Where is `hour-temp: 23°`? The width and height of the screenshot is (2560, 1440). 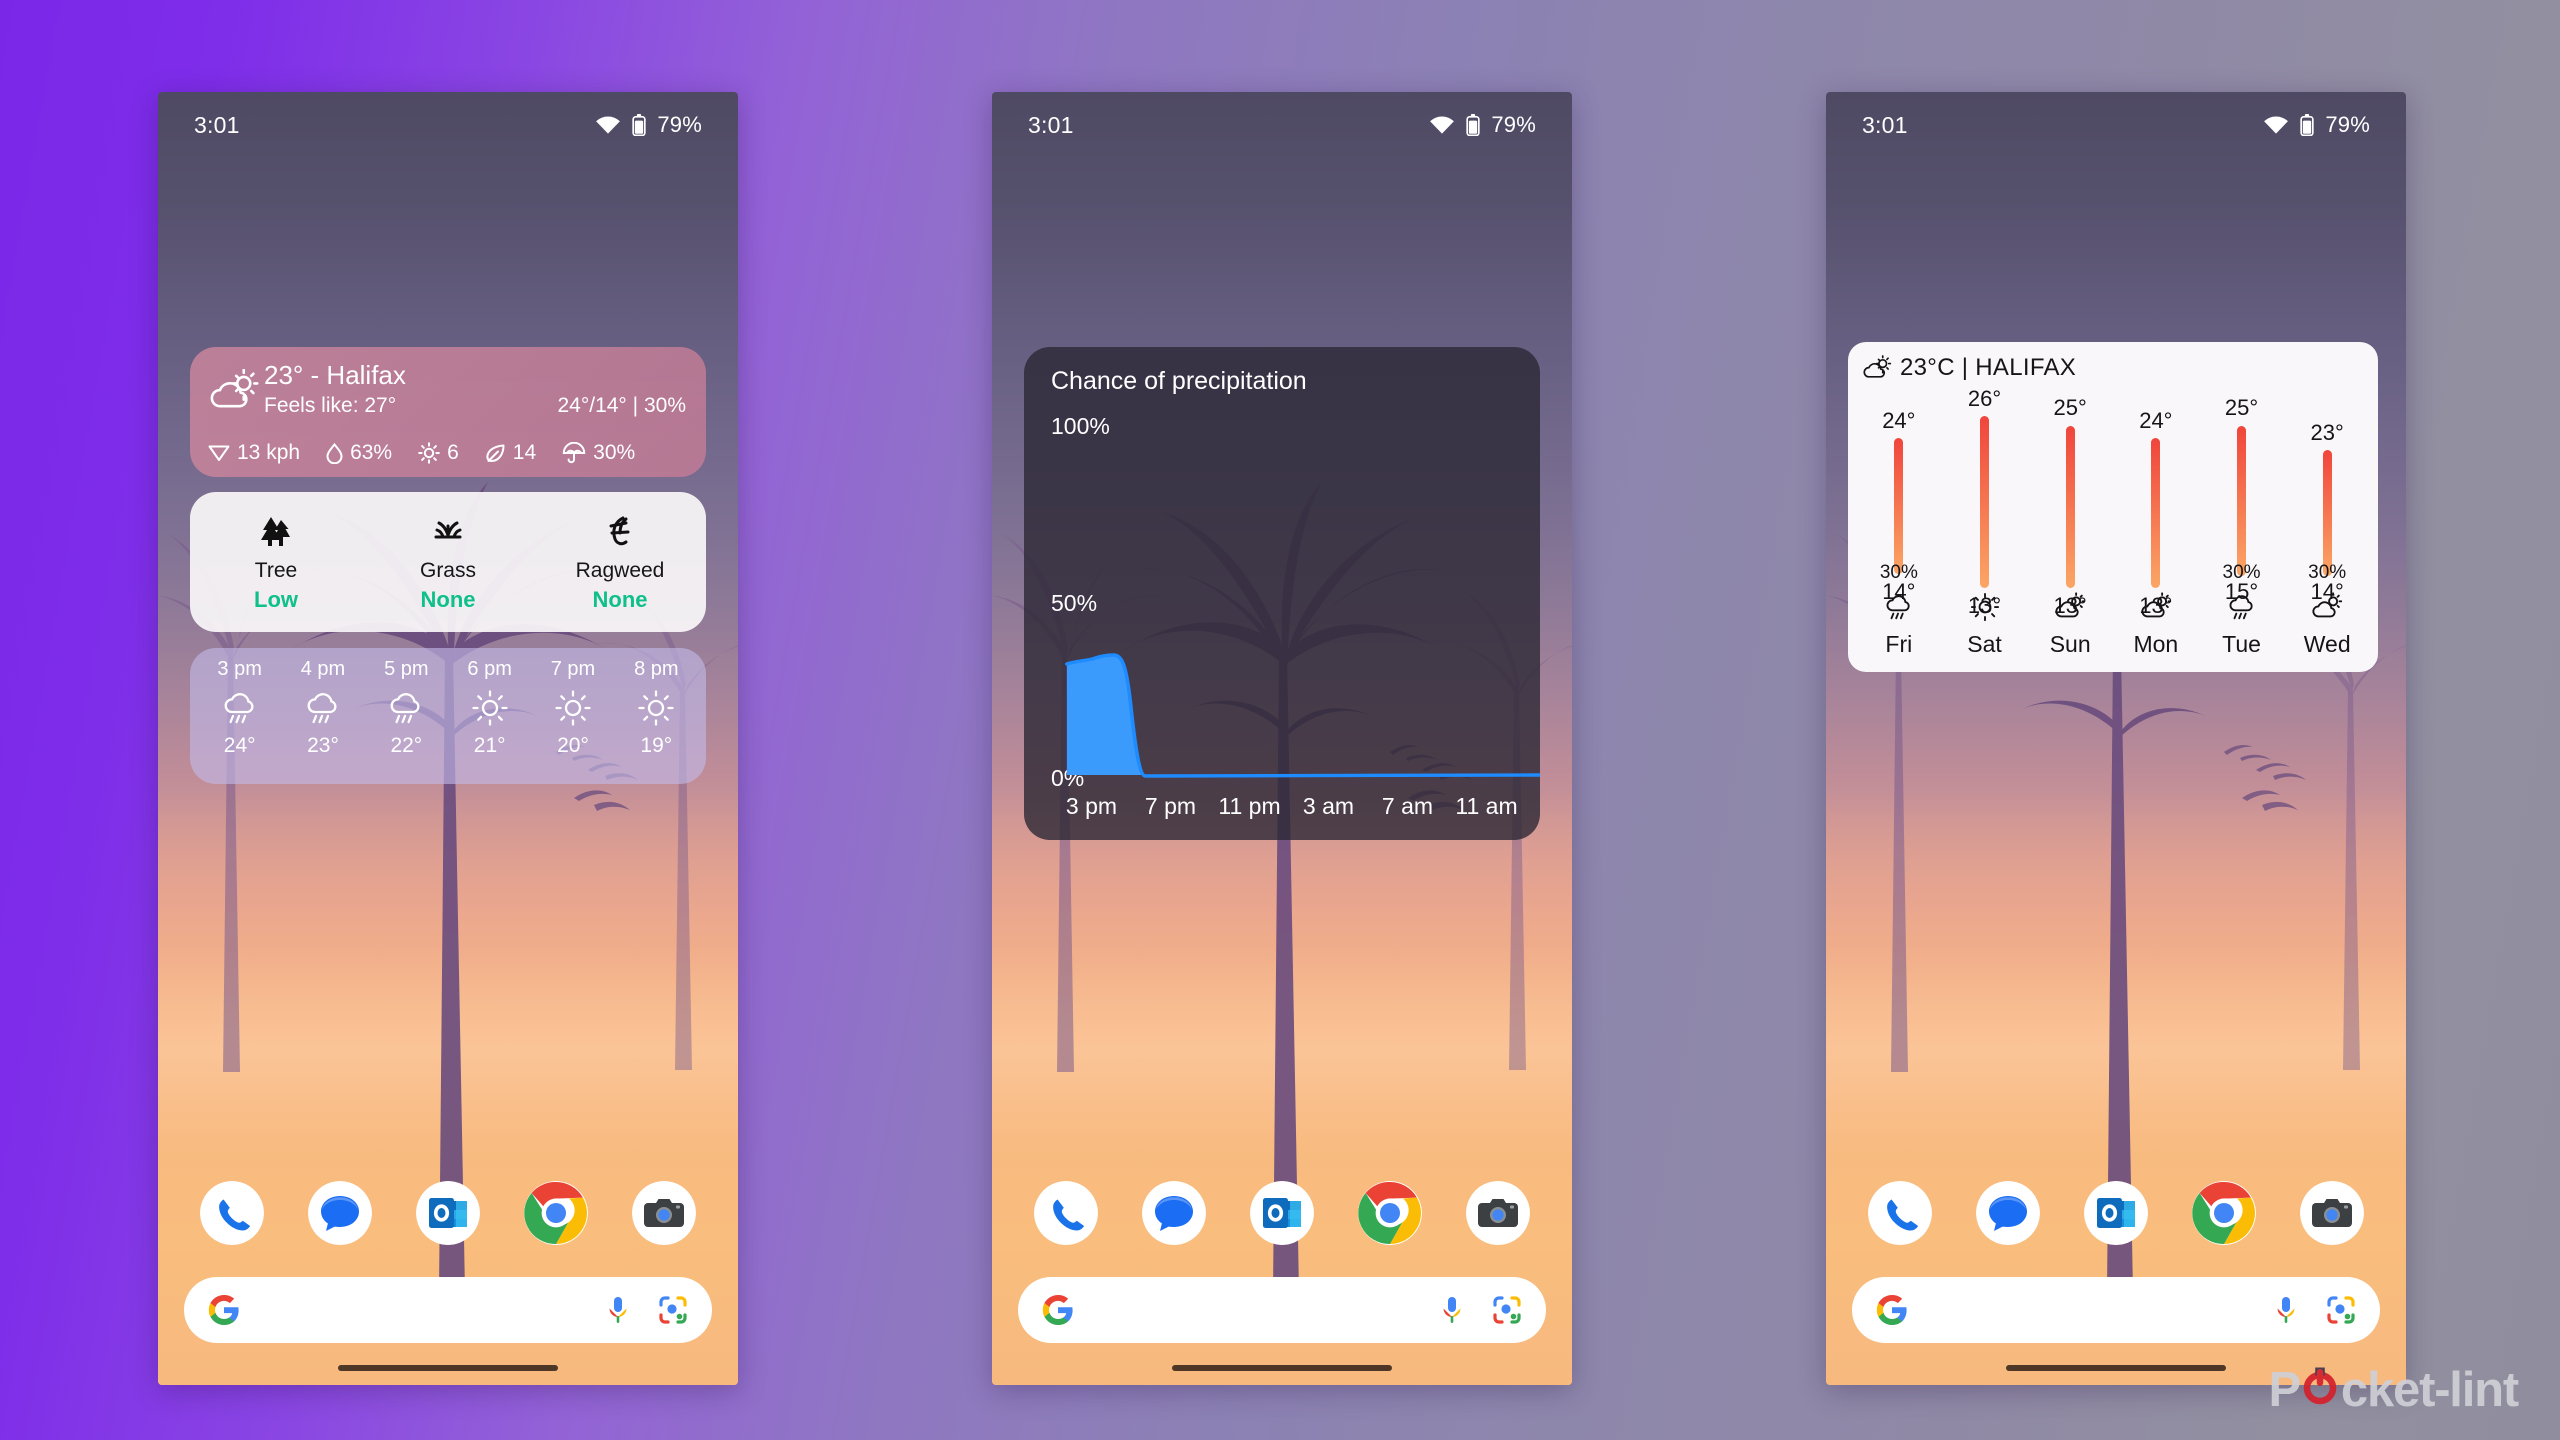 hour-temp: 23° is located at coordinates (323, 745).